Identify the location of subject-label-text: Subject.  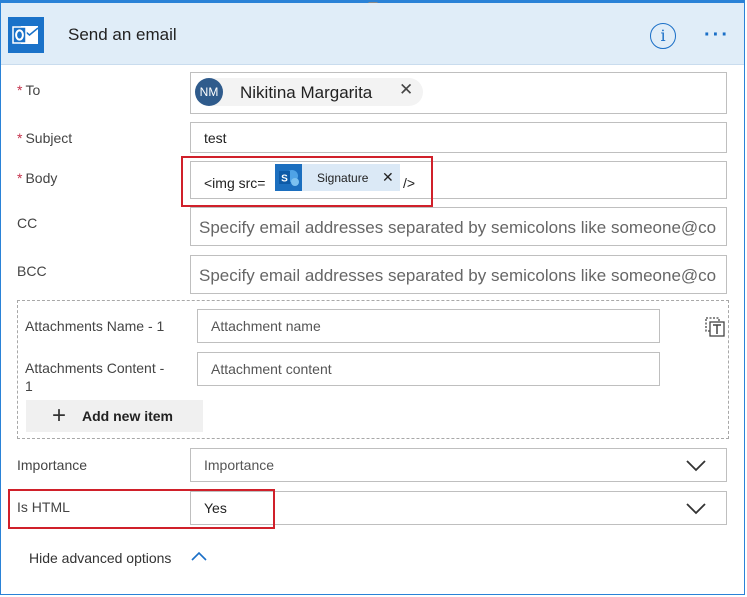
(49, 138).